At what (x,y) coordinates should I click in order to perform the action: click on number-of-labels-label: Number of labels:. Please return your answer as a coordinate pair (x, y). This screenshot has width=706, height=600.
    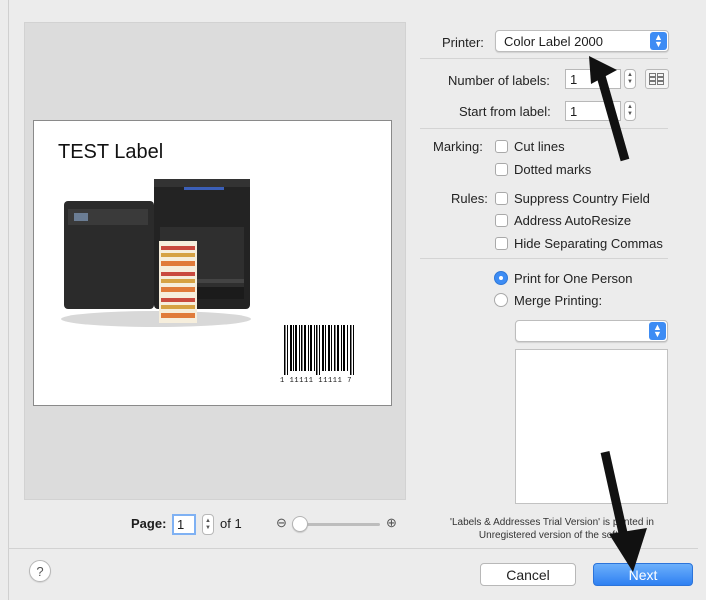
    Looking at the image, I should click on (499, 80).